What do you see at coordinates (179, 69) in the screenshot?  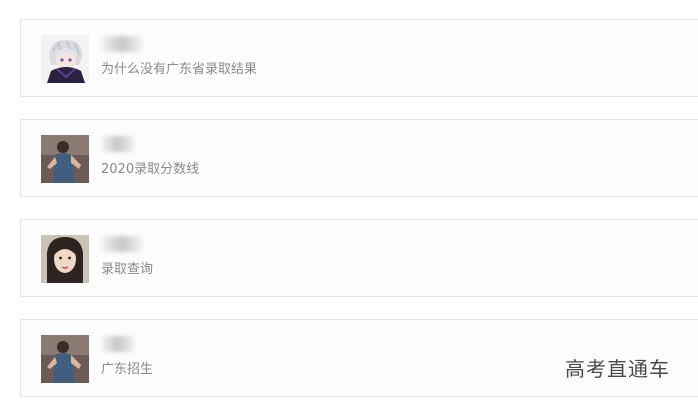 I see `comment-text: 为什么没有广东省录取结果` at bounding box center [179, 69].